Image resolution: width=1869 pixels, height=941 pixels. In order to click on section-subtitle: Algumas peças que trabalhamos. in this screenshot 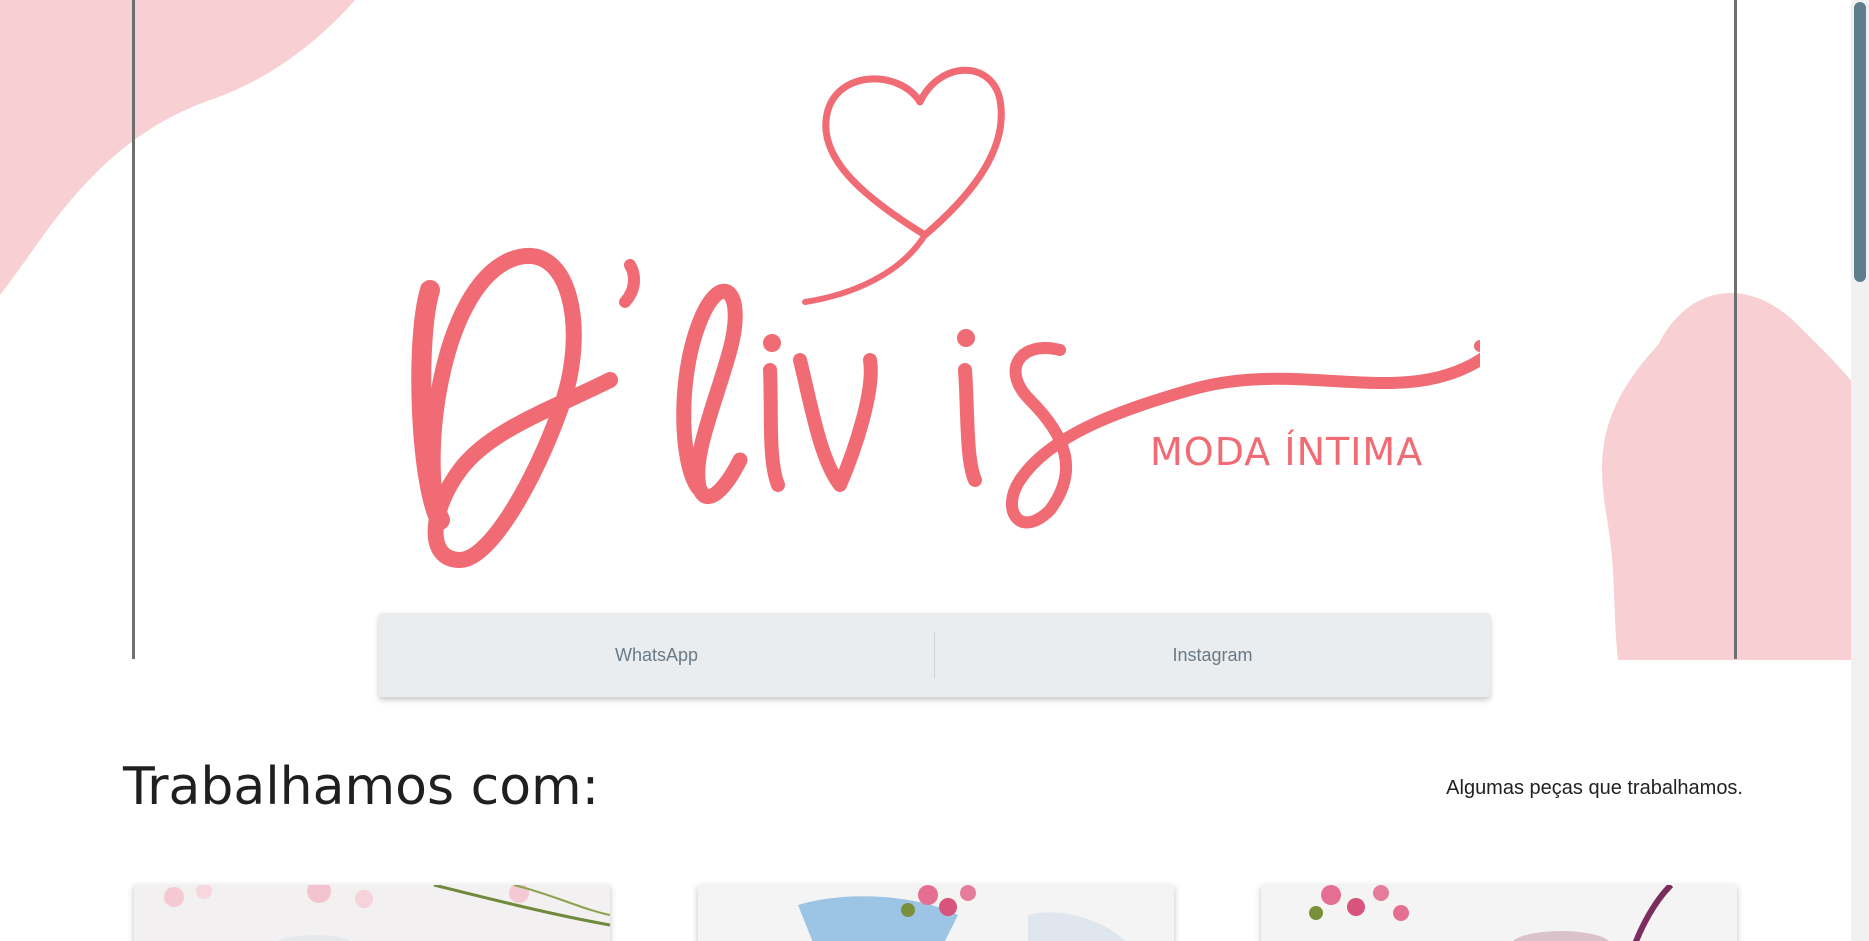, I will do `click(1594, 788)`.